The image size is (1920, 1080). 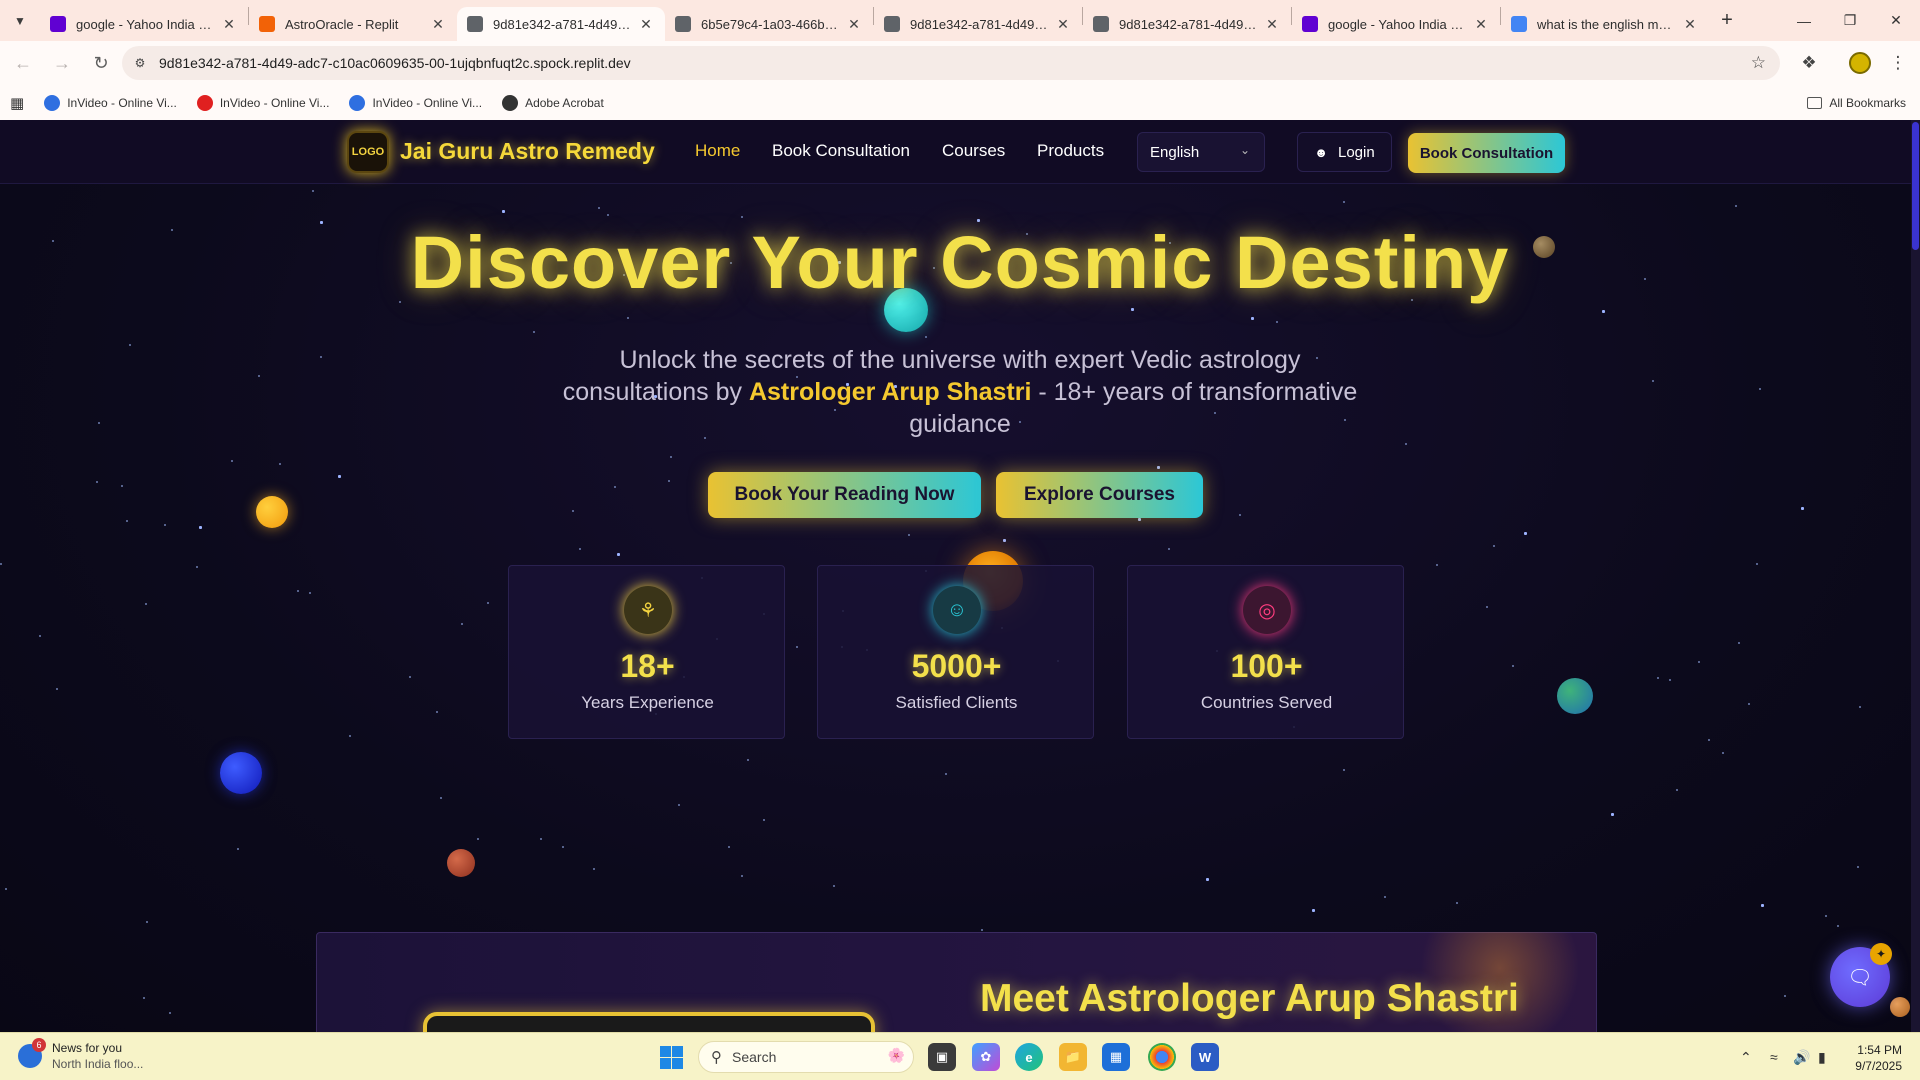 I want to click on header-book-consultation-button: Book Consultation, so click(x=1486, y=153).